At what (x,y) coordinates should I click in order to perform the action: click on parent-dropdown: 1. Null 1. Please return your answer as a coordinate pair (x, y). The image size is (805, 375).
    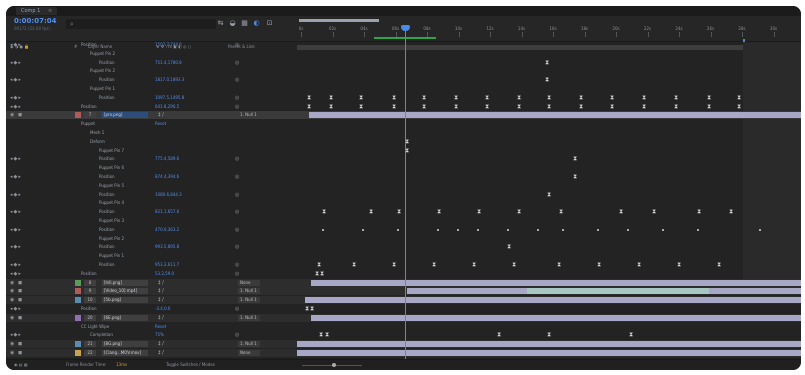
    Looking at the image, I should click on (249, 291).